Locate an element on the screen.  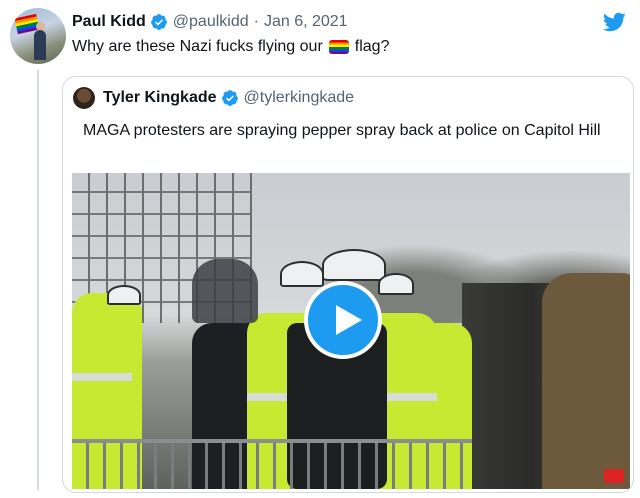
tweet-date: Jan 6, 2021 is located at coordinates (306, 22).